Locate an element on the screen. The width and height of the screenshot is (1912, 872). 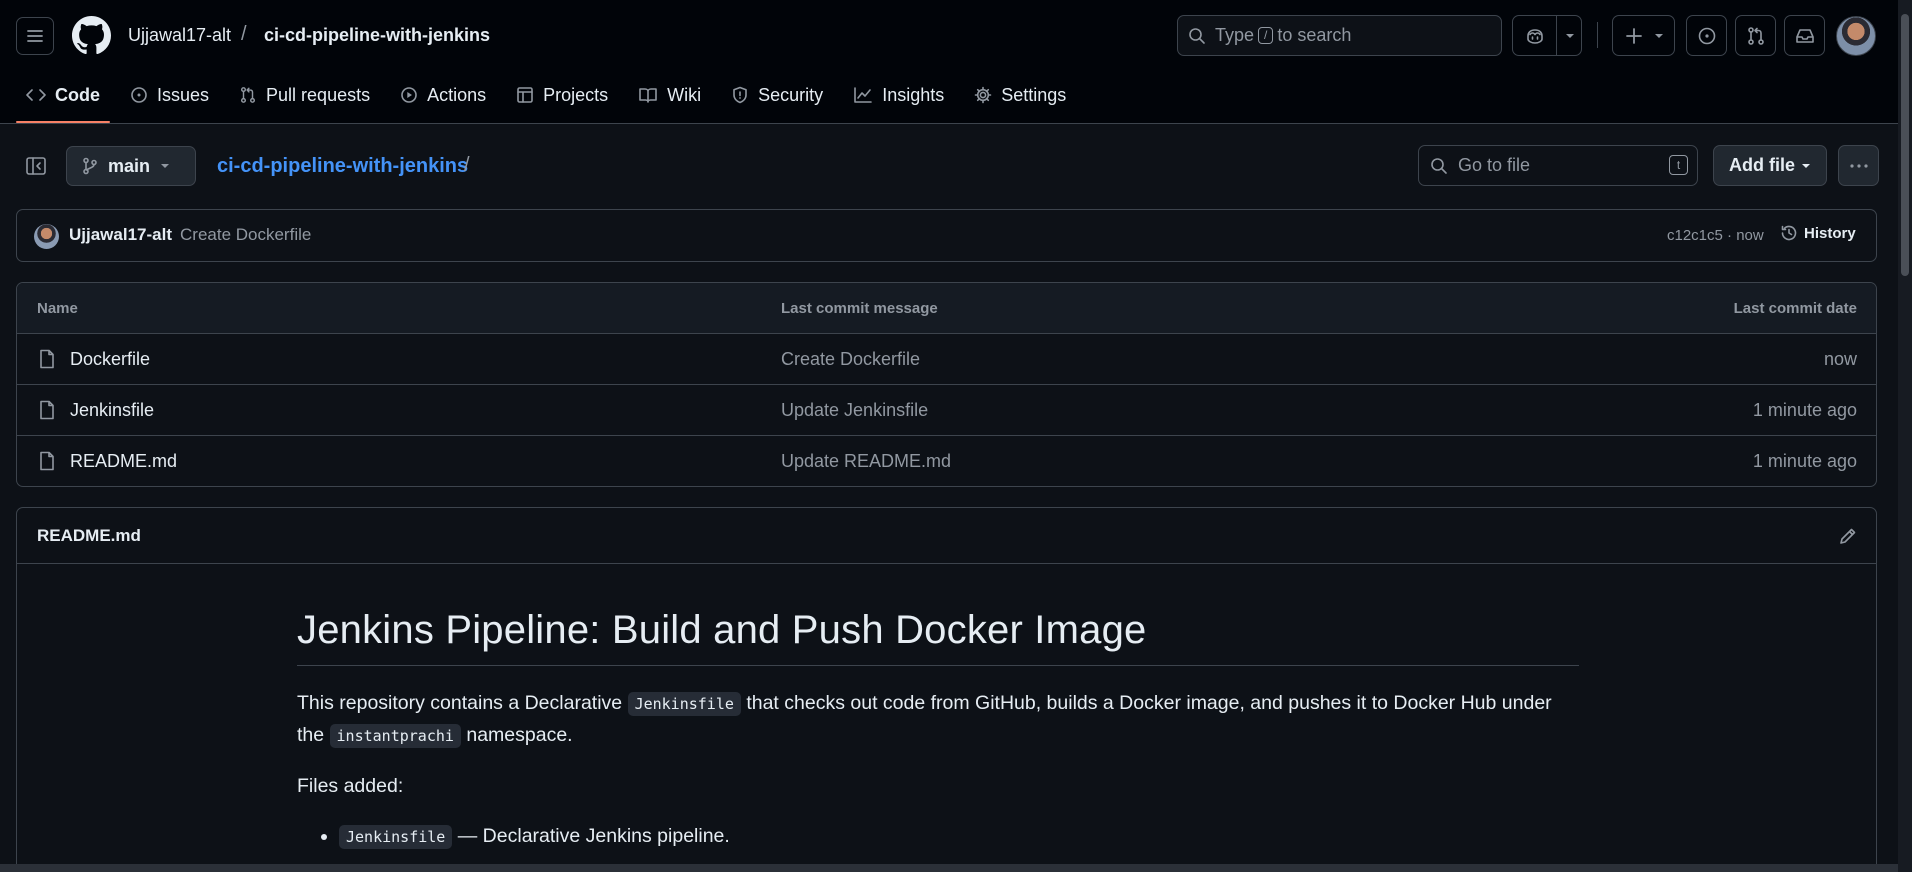
file-commit-date: now is located at coordinates (1840, 359).